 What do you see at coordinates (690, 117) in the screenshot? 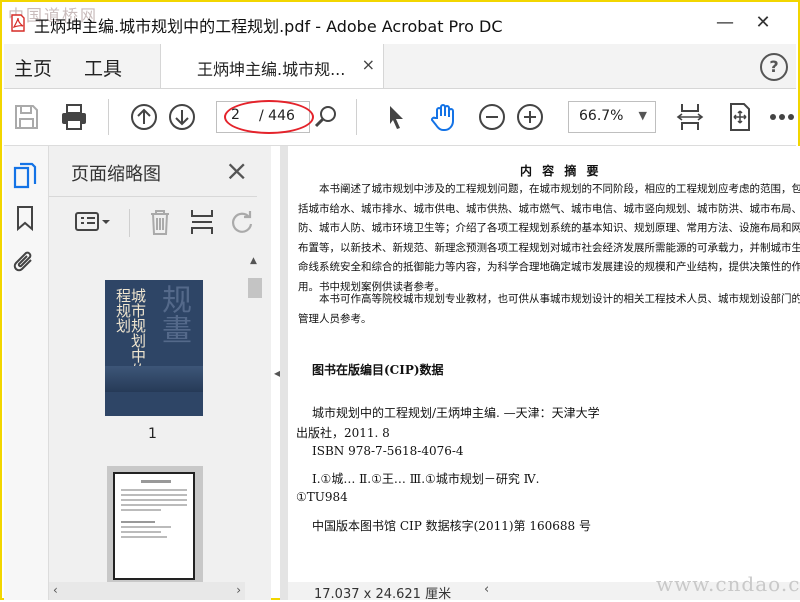
I see `fit-page-icon` at bounding box center [690, 117].